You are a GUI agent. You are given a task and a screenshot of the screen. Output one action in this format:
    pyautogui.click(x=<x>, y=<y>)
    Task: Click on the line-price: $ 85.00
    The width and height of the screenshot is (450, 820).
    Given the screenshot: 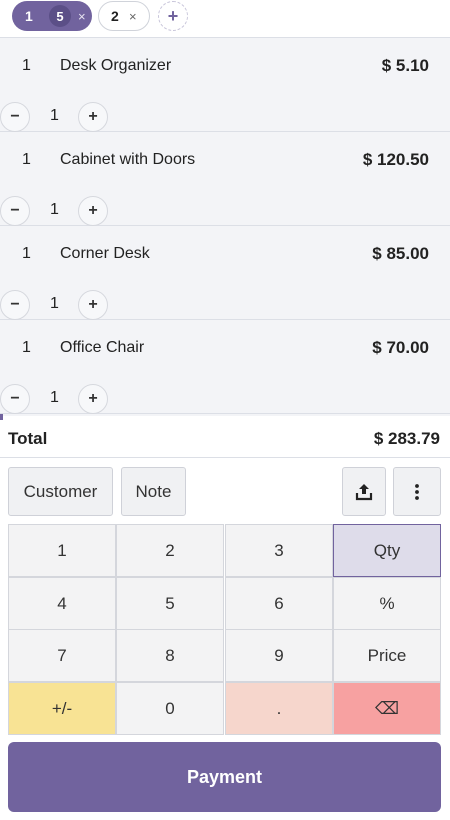 What is the action you would take?
    pyautogui.click(x=400, y=253)
    